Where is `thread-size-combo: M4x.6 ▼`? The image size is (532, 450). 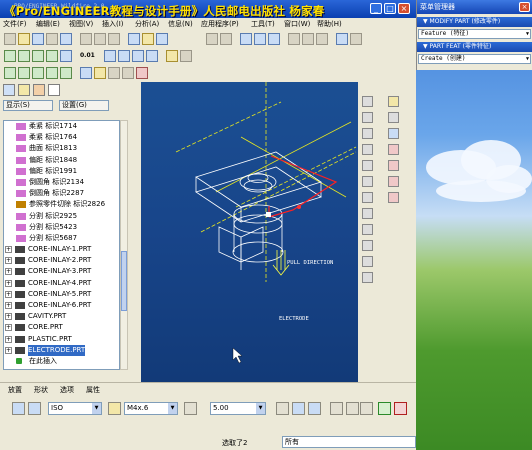
thread-size-combo: M4x.6 ▼ is located at coordinates (151, 408).